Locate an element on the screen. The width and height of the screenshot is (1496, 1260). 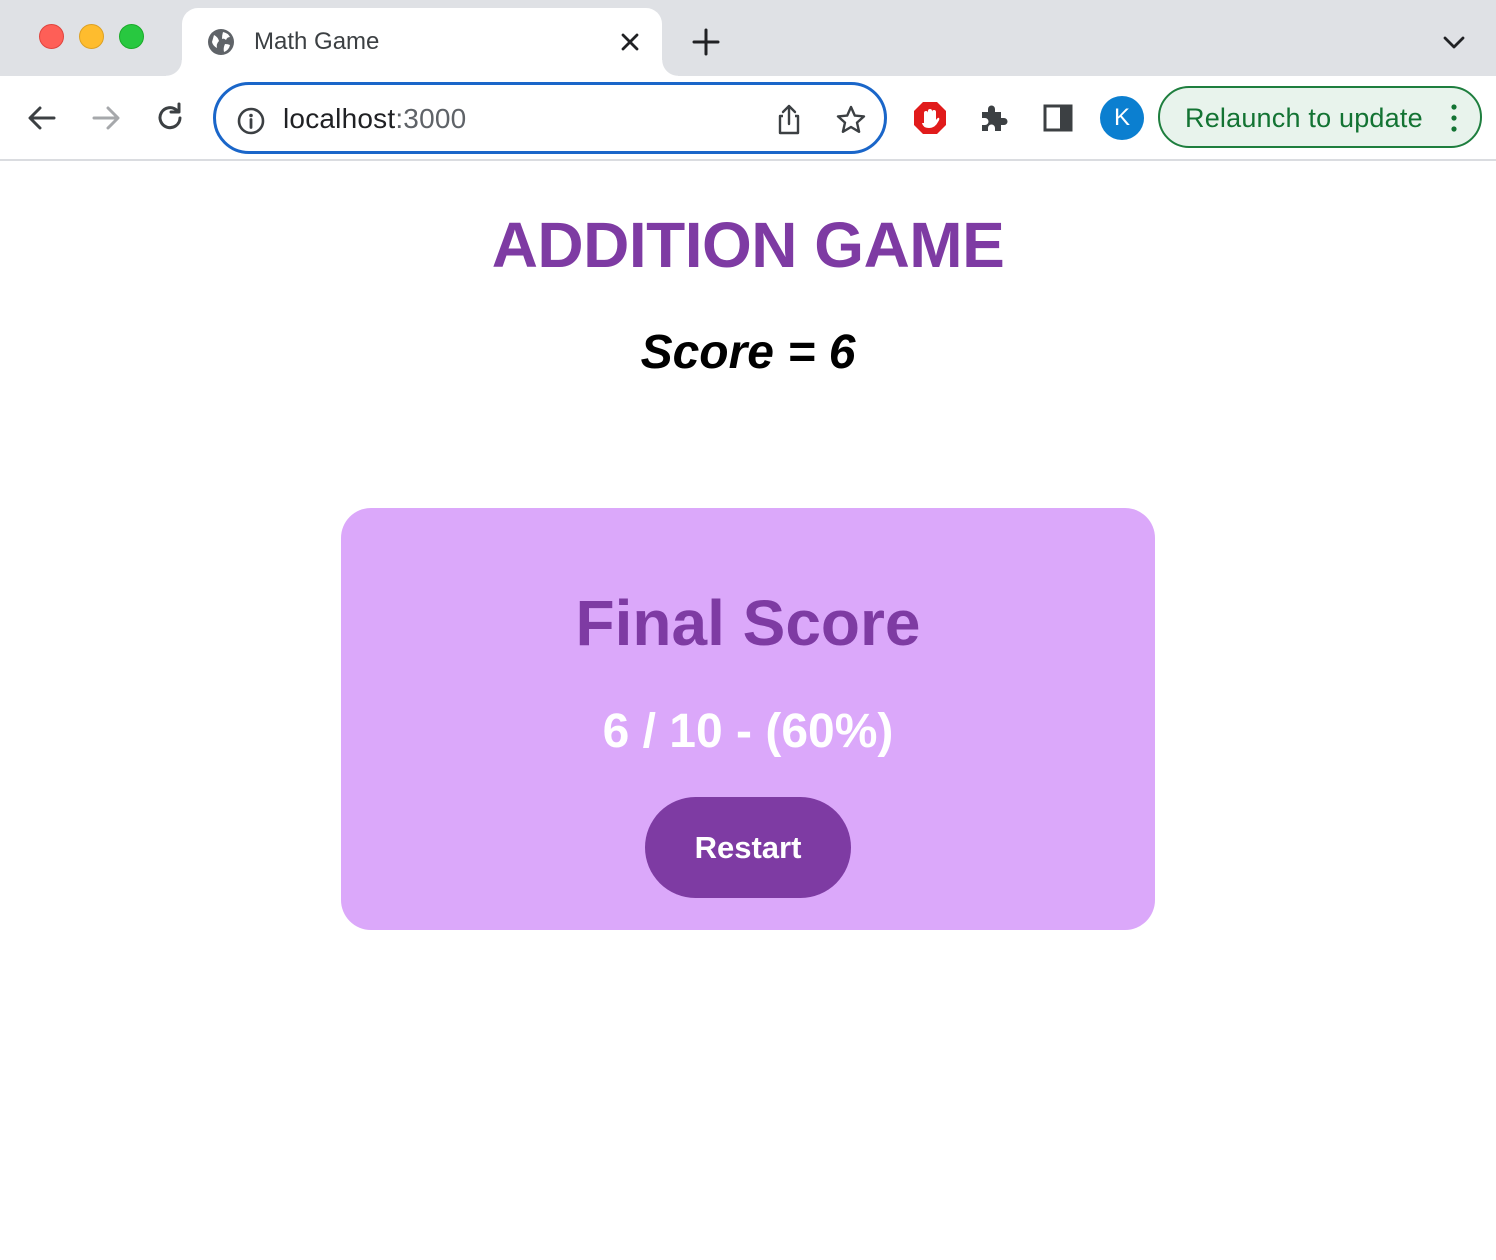
back-arrow-icon is located at coordinates (42, 118).